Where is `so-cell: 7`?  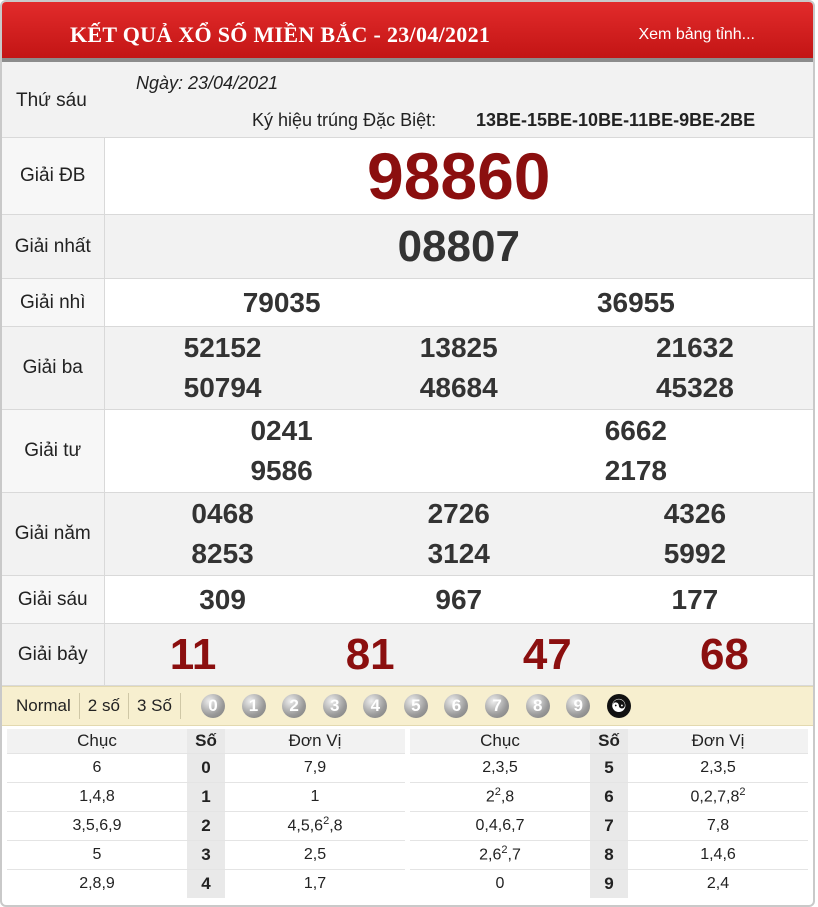 so-cell: 7 is located at coordinates (609, 825).